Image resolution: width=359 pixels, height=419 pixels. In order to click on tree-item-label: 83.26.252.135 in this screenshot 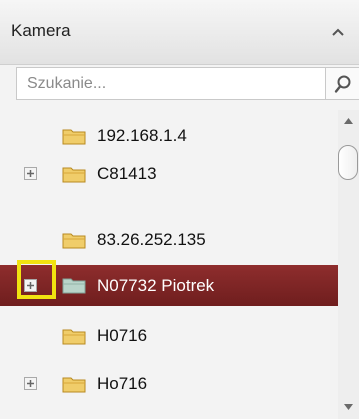, I will do `click(151, 239)`.